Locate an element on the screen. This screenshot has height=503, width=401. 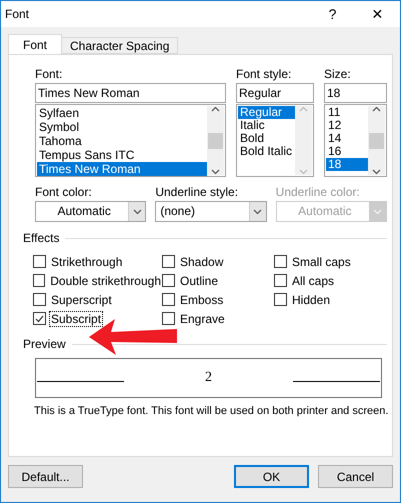
list-item: Tempus Sans ITC is located at coordinates (122, 155).